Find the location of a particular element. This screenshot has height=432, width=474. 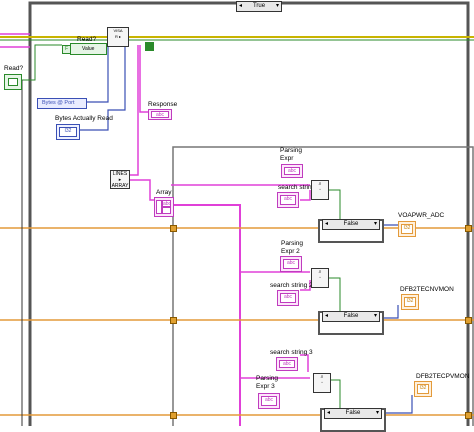

parsing-expr-2-label: Parsing Expr 2 is located at coordinates (292, 247).